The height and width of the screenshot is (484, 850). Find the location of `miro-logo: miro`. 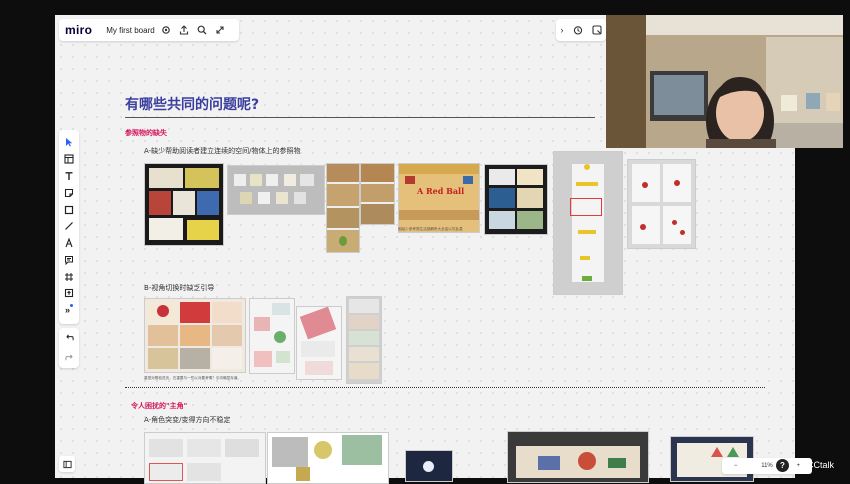

miro-logo: miro is located at coordinates (78, 30).